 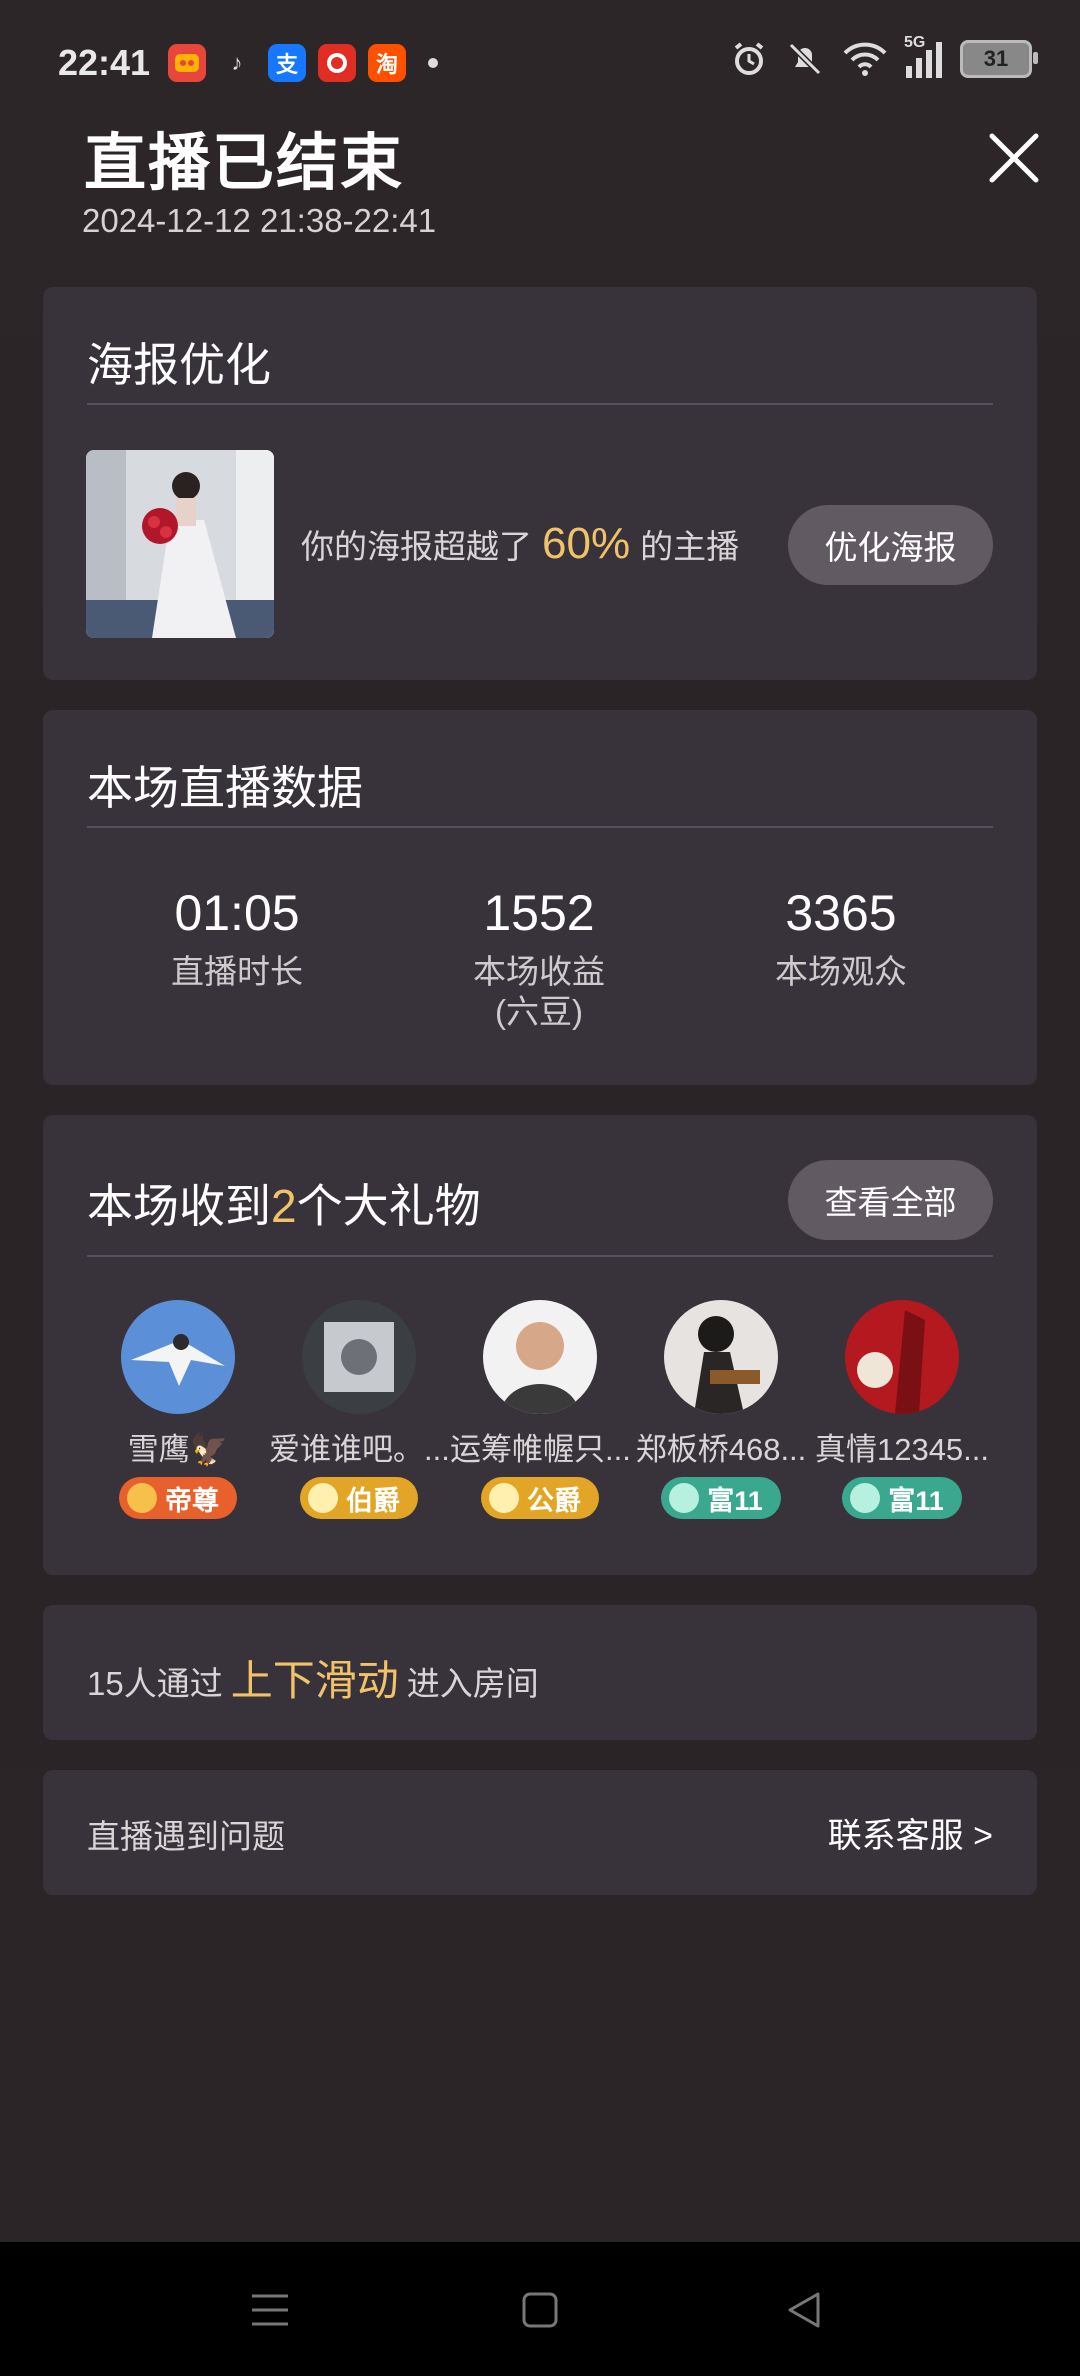 I want to click on menu-icon, so click(x=270, y=2310).